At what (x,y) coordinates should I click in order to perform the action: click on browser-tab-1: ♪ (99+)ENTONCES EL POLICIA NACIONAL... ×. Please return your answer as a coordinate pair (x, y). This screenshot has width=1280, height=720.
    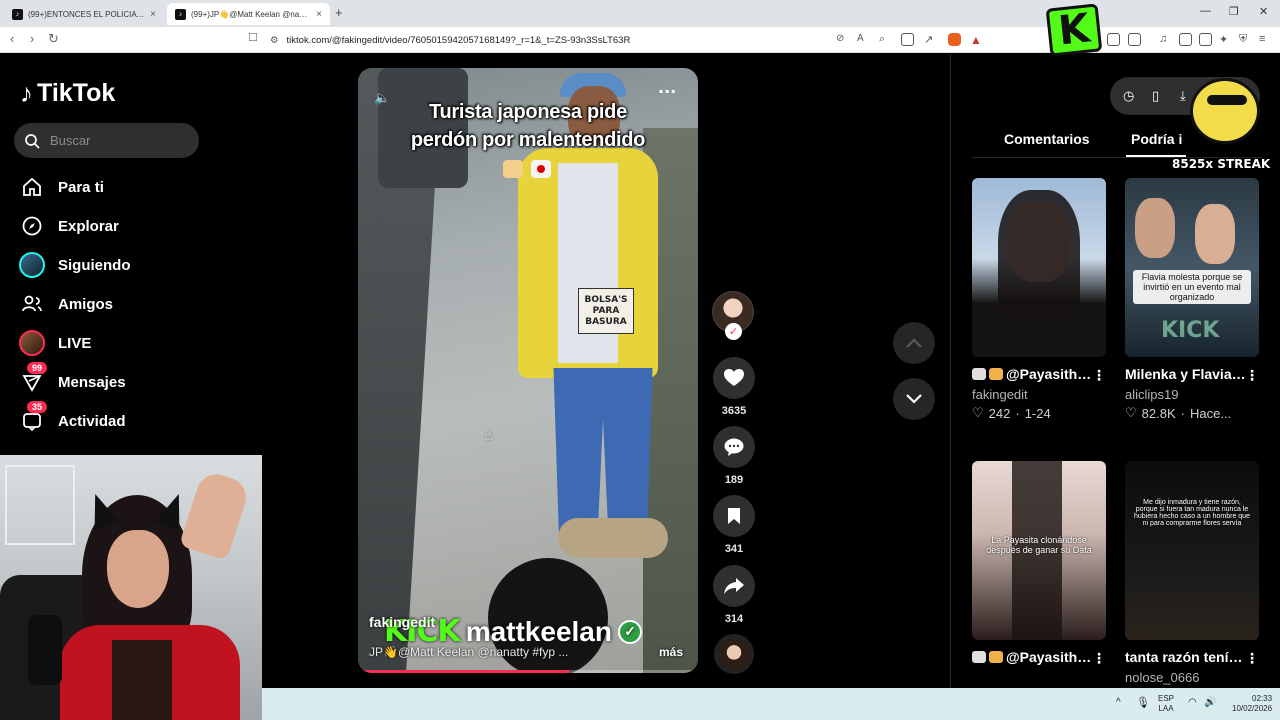
    Looking at the image, I should click on (84, 14).